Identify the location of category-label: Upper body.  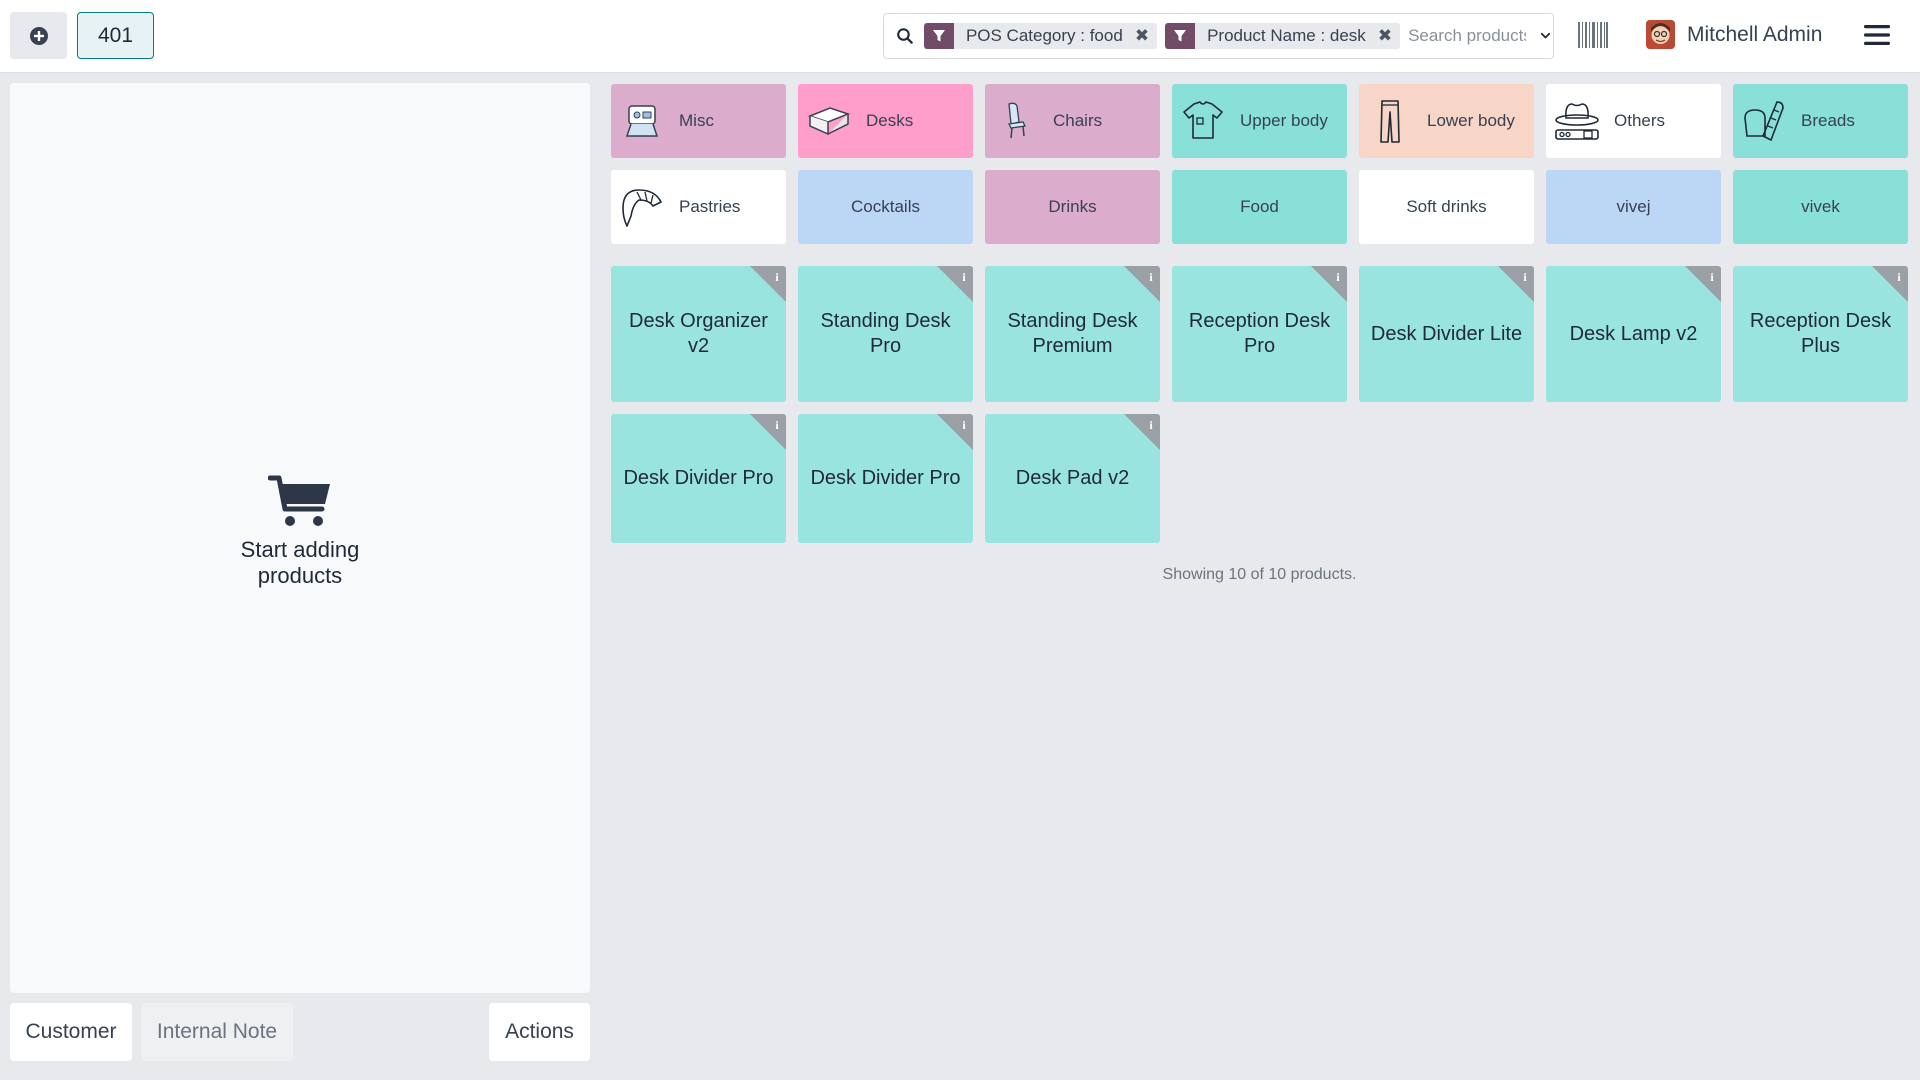
(1284, 120).